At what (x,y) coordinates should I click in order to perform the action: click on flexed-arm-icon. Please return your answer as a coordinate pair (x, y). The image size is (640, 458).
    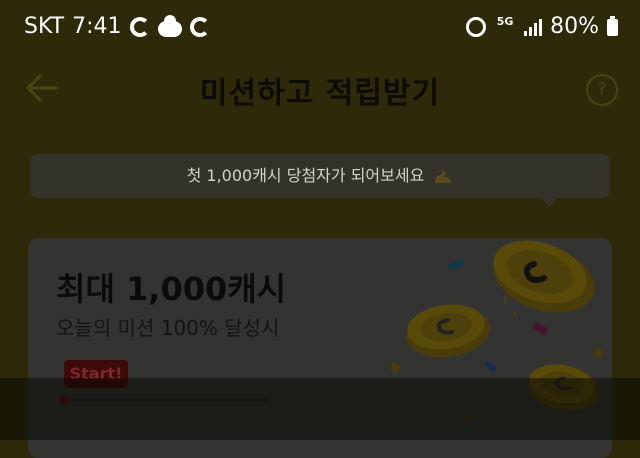
    Looking at the image, I should click on (443, 176).